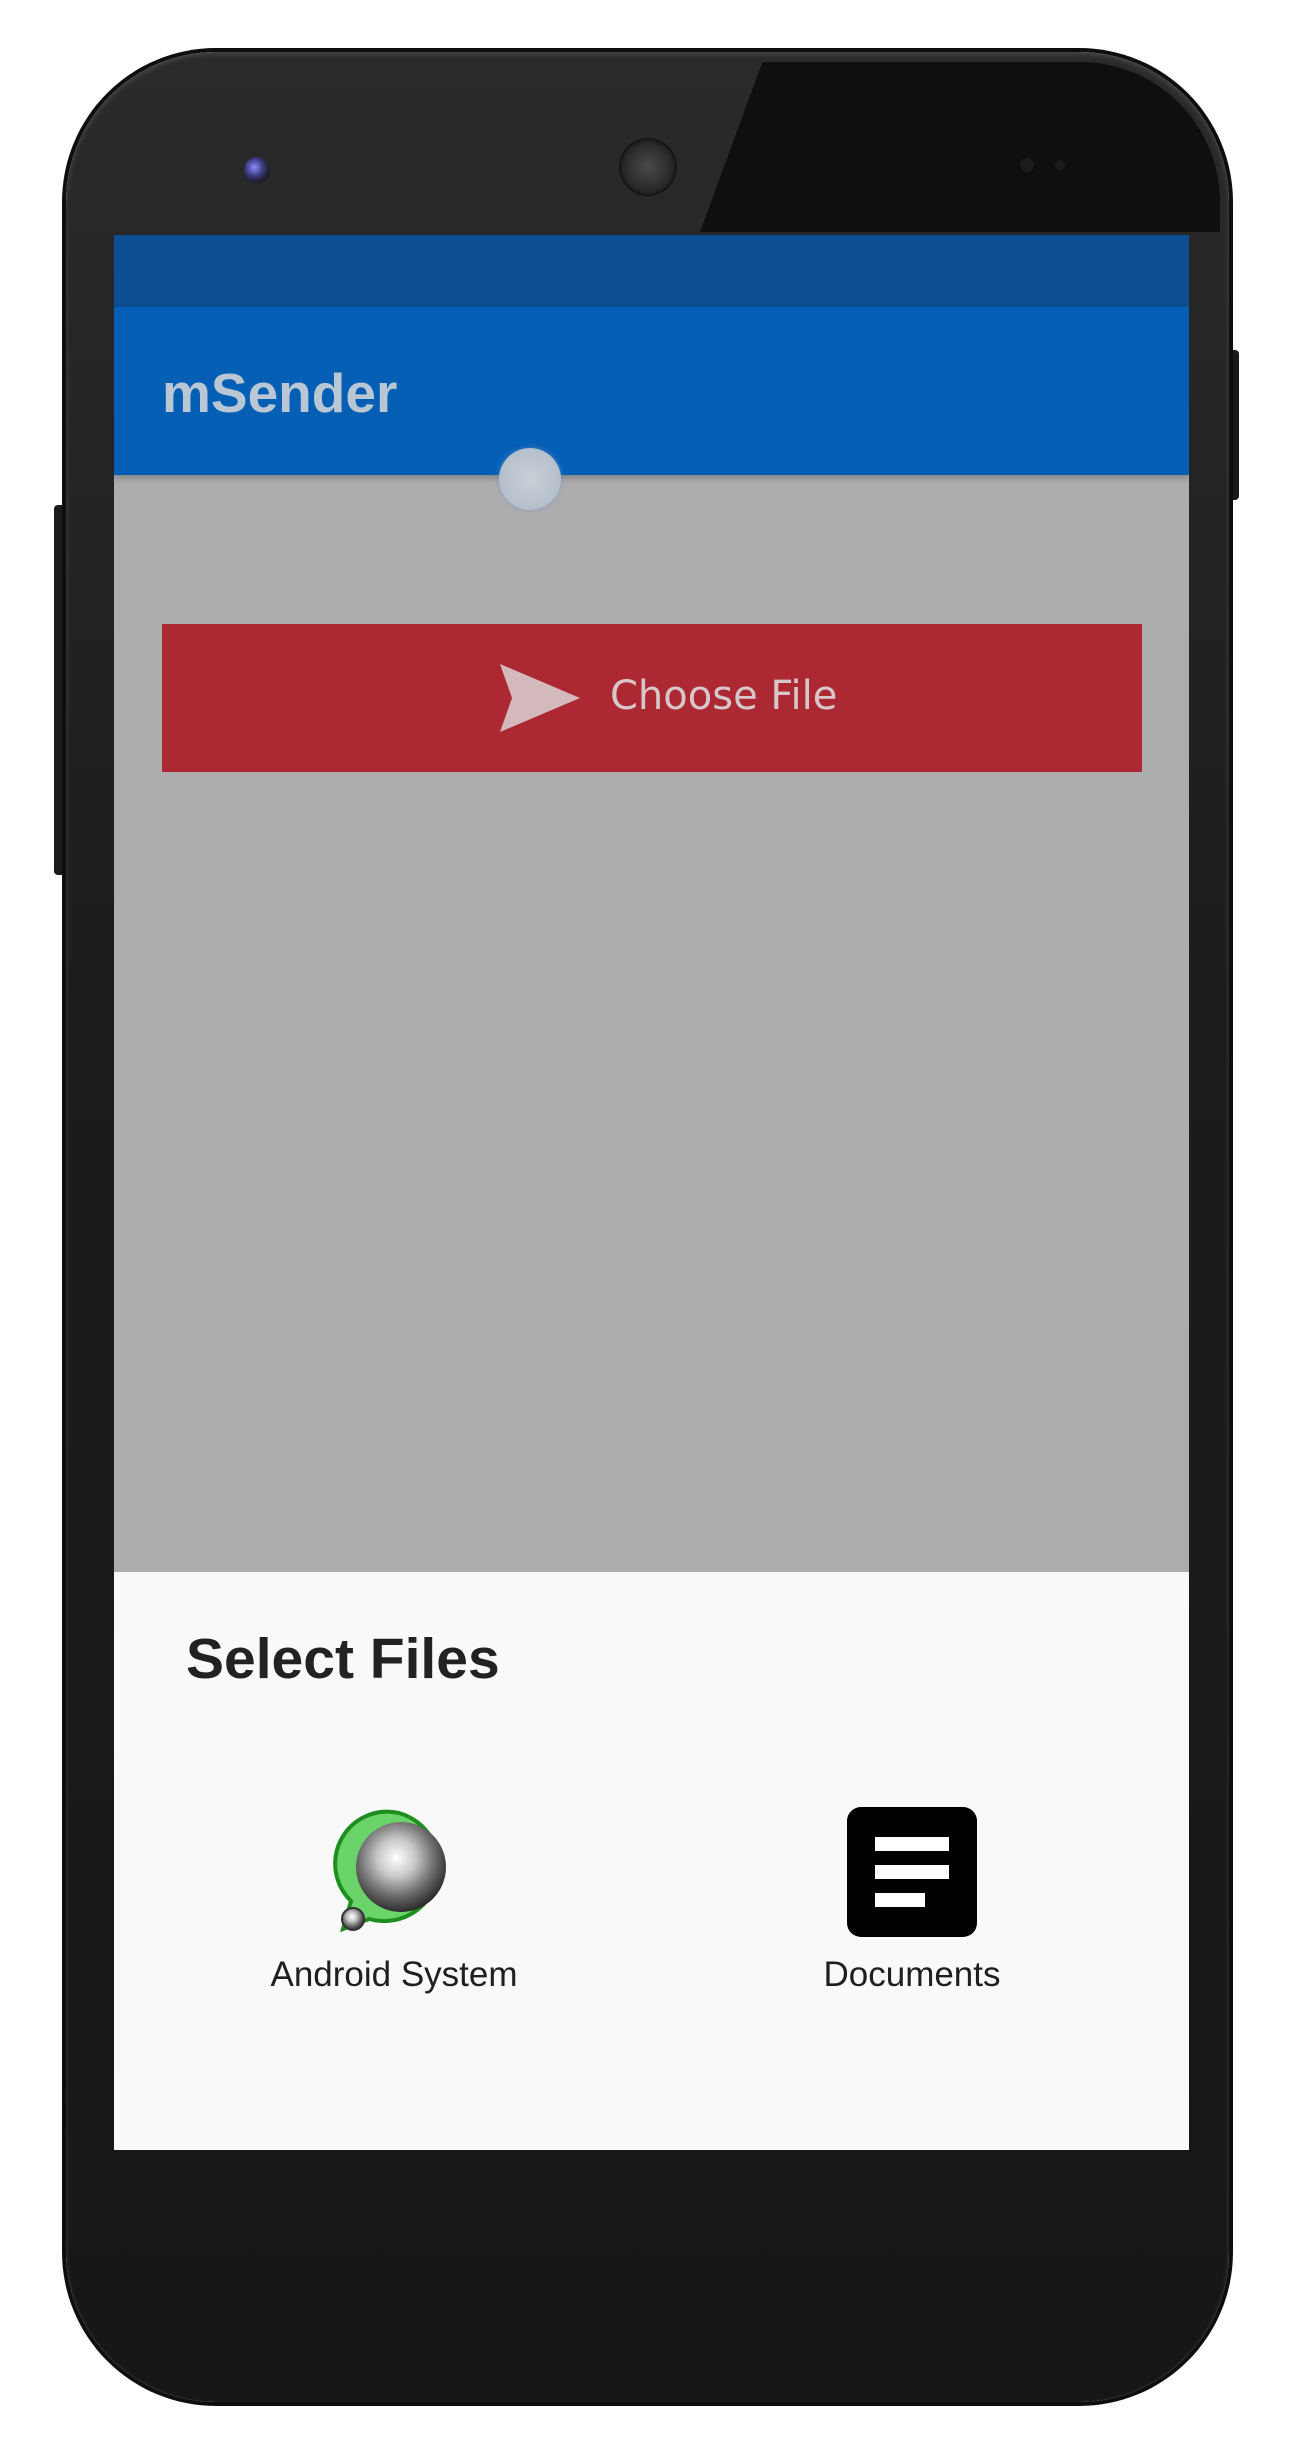 Image resolution: width=1293 pixels, height=2456 pixels. Describe the element at coordinates (912, 1872) in the screenshot. I see `documents-icon` at that location.